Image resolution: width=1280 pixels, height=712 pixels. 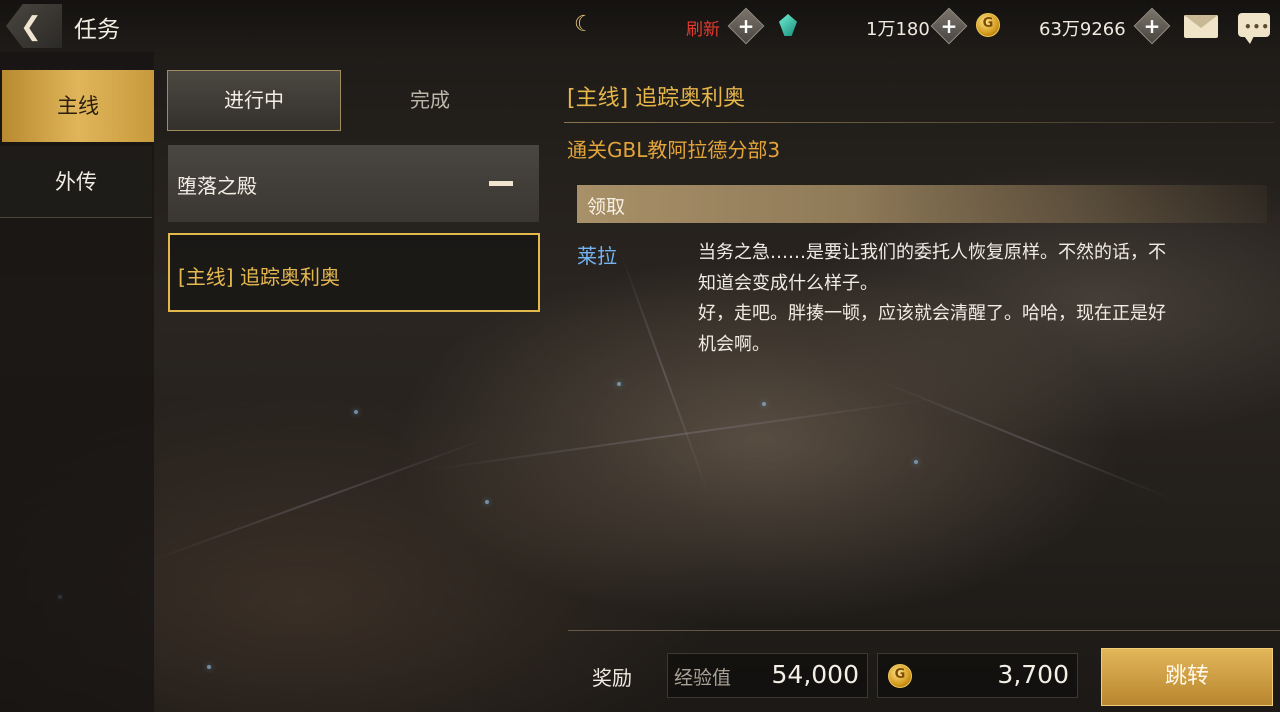 I want to click on quest-group-header: 堕落之殿, so click(x=353, y=183).